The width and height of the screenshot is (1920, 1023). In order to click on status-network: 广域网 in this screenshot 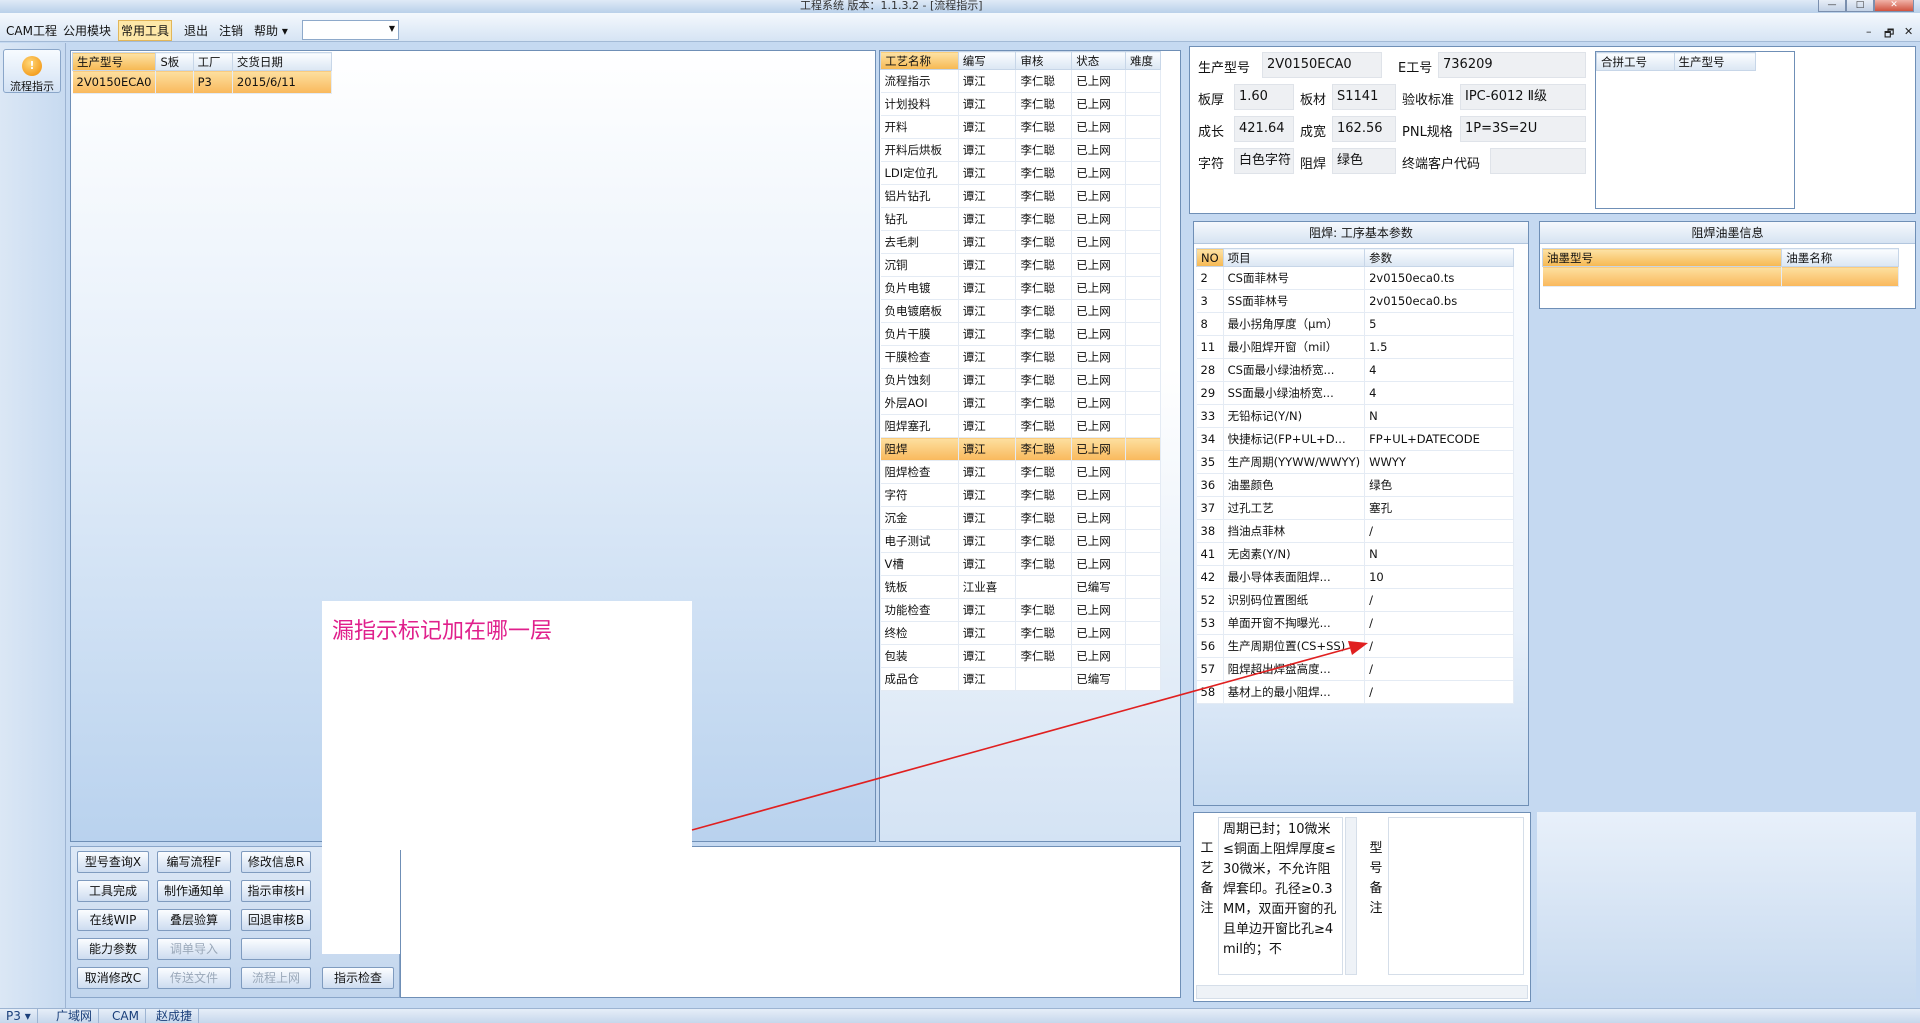, I will do `click(75, 1016)`.